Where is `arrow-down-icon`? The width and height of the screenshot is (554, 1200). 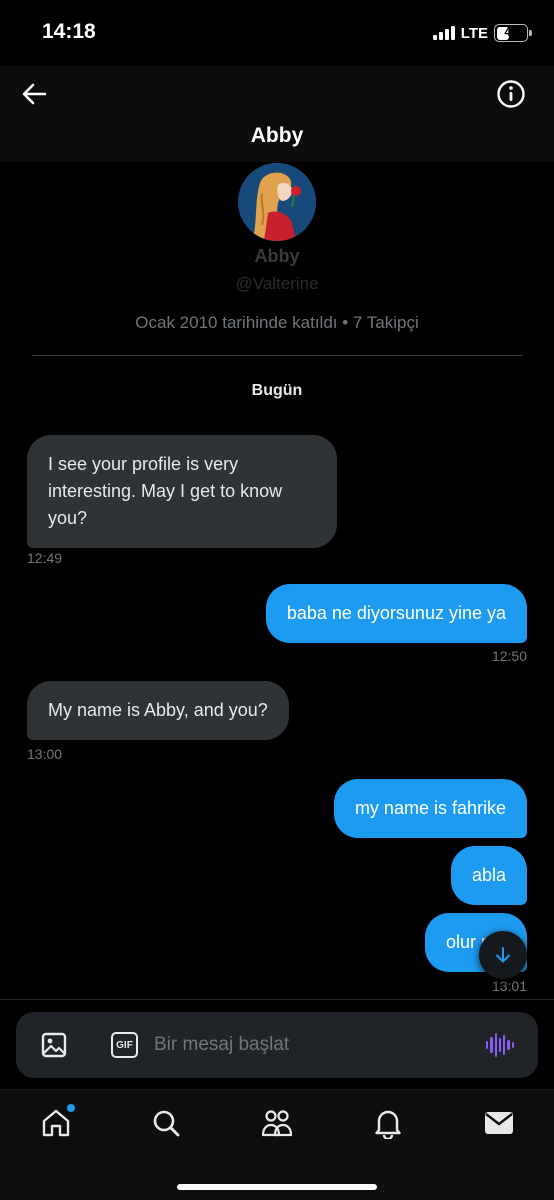 arrow-down-icon is located at coordinates (503, 955).